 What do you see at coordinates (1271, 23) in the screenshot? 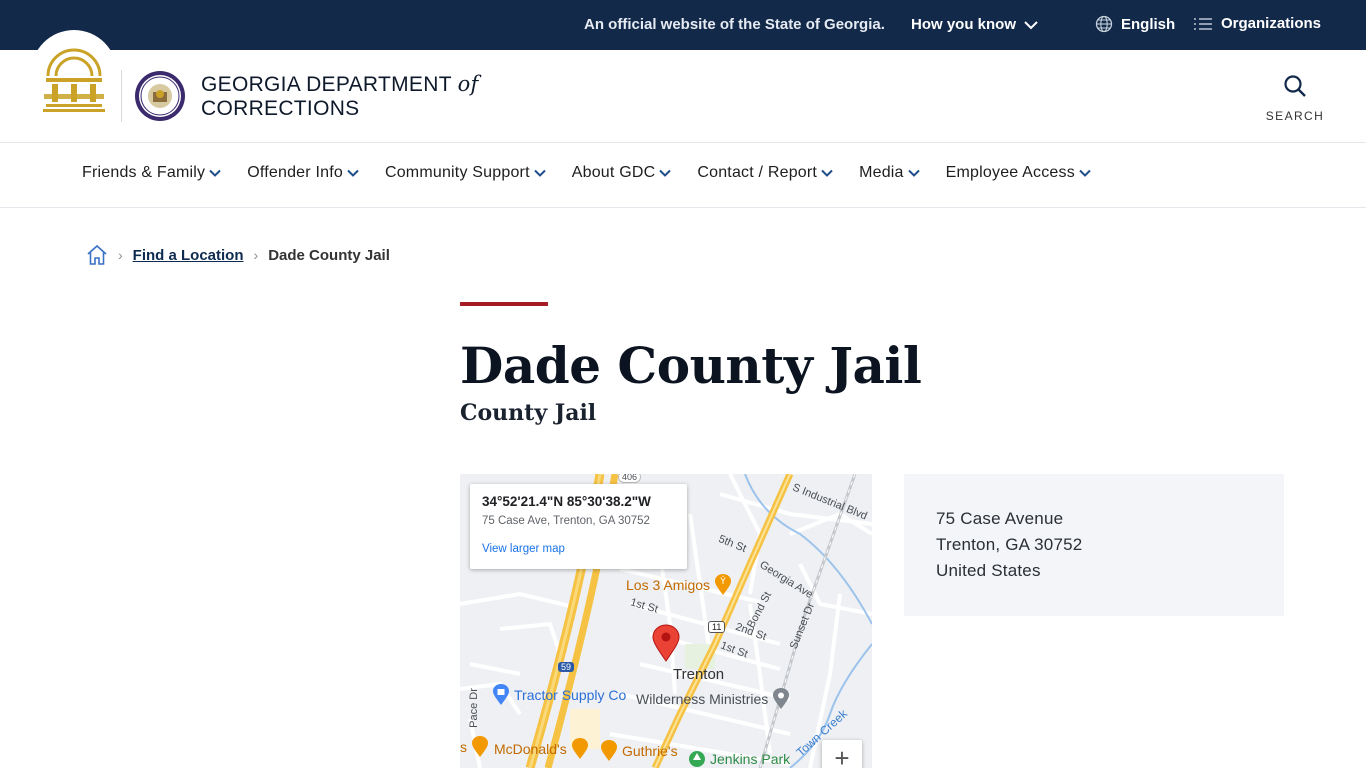
I see `organizations-label: Organizations` at bounding box center [1271, 23].